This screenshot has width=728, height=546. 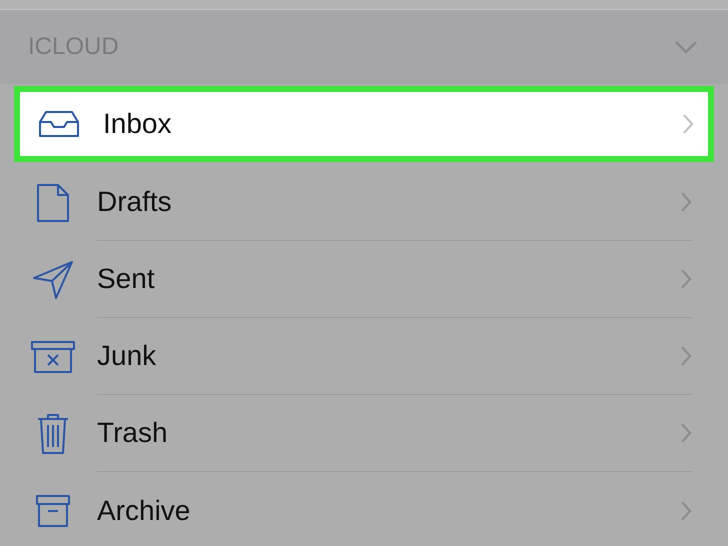 I want to click on paper-plane-icon, so click(x=53, y=280).